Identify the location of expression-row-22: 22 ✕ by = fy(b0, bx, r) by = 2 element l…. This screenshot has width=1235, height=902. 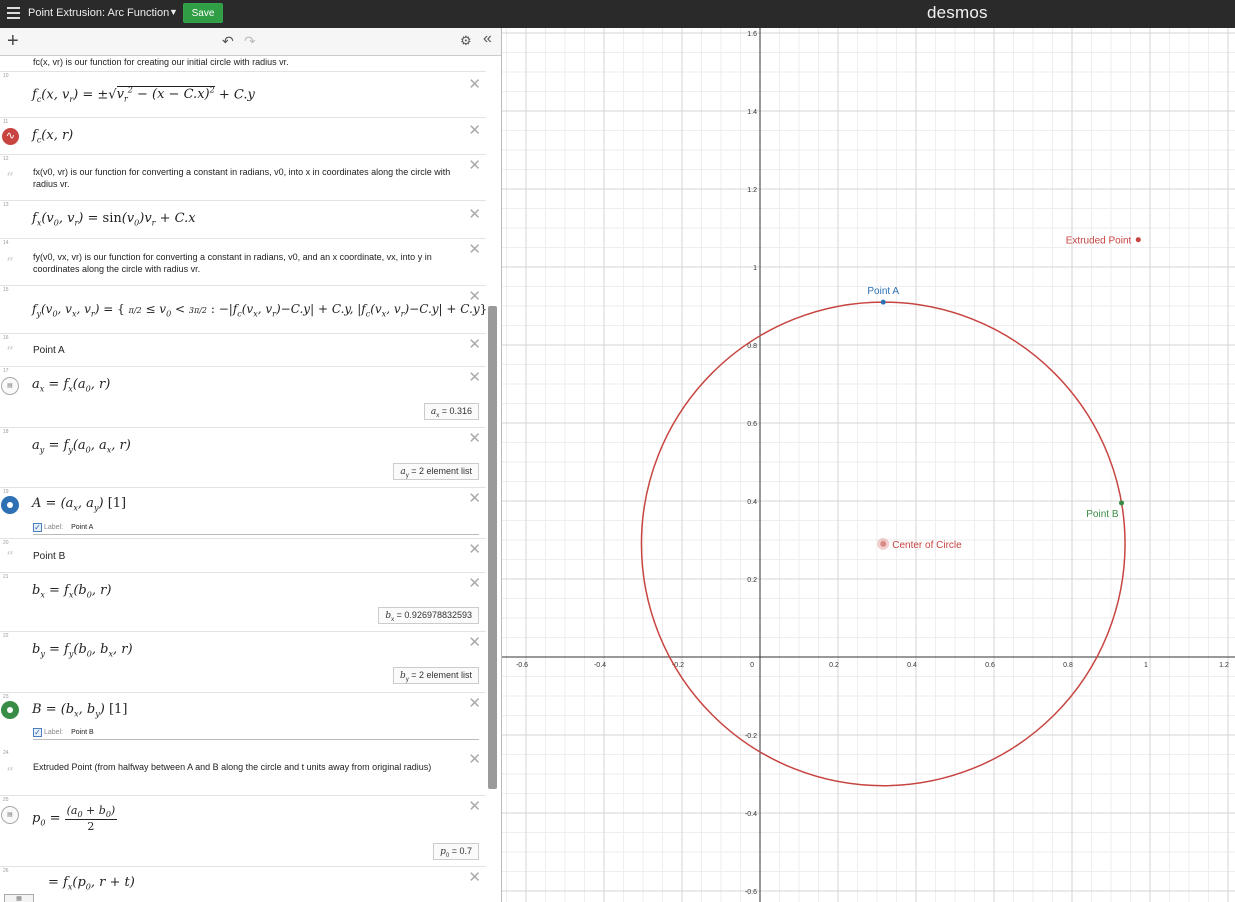
(243, 662).